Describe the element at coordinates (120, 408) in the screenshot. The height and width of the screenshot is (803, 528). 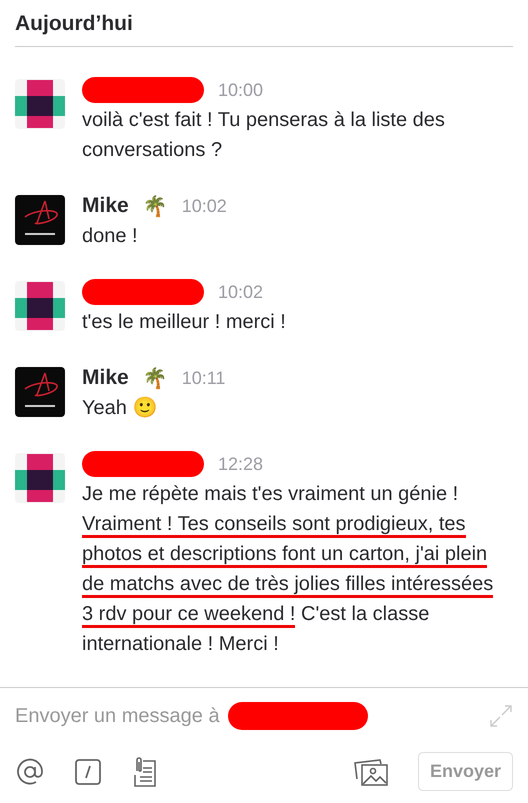
I see `message-text: Yeah 🙂` at that location.